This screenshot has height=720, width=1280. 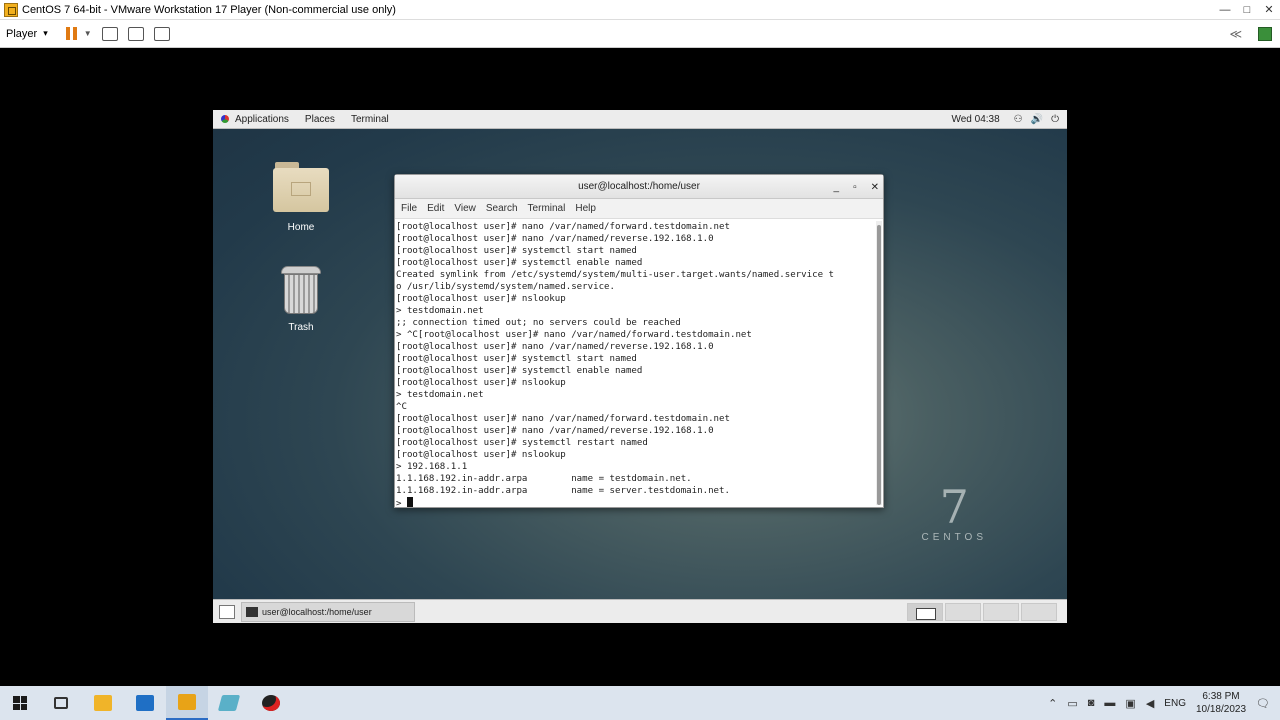 What do you see at coordinates (1109, 703) in the screenshot?
I see `battery-icon: ▬` at bounding box center [1109, 703].